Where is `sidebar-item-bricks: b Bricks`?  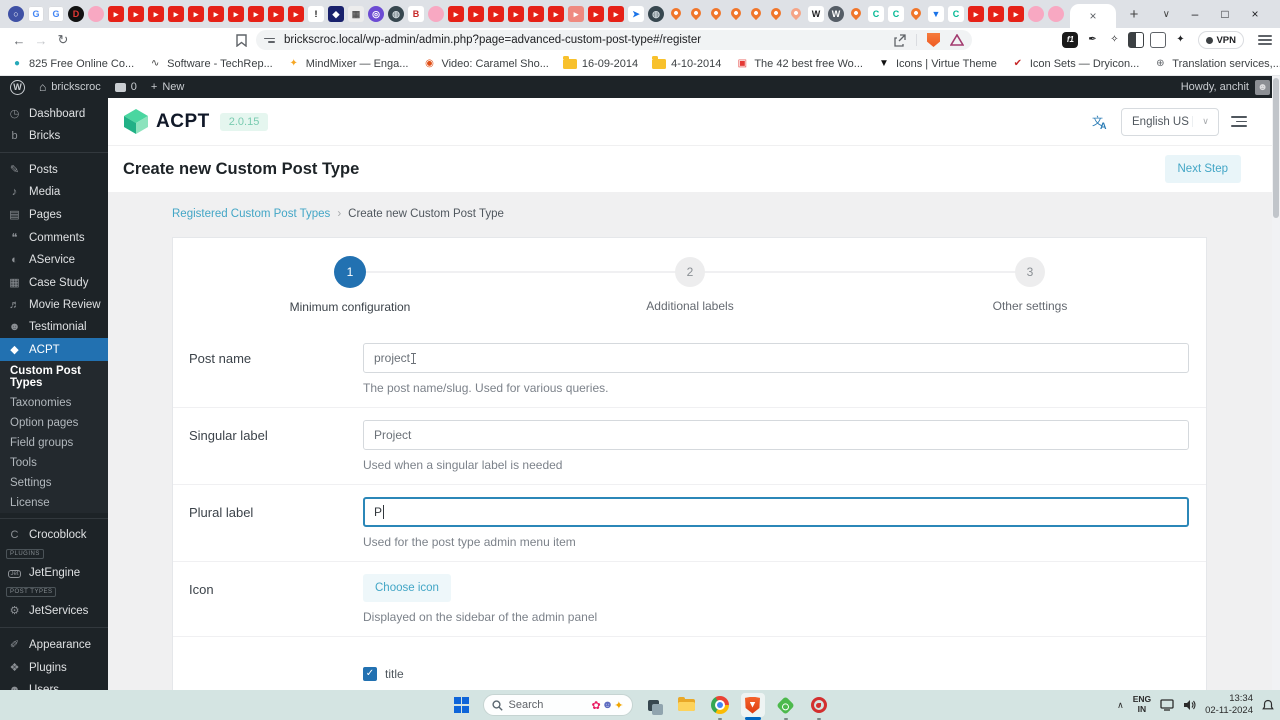 sidebar-item-bricks: b Bricks is located at coordinates (54, 136).